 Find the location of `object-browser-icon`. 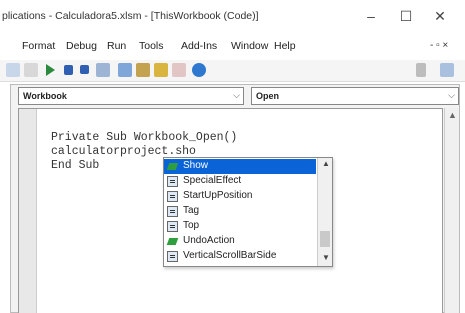

object-browser-icon is located at coordinates (161, 70).